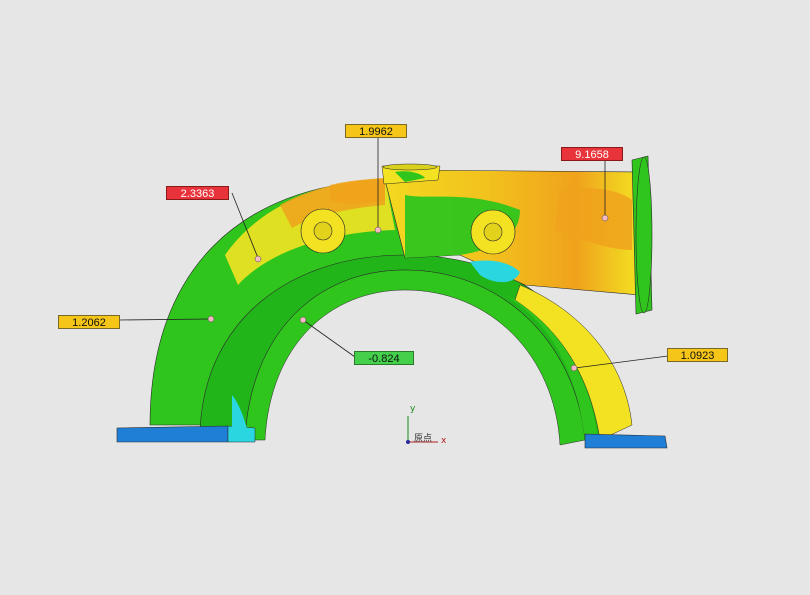 The height and width of the screenshot is (595, 810). I want to click on deviation-label-3: 2.3363, so click(197, 193).